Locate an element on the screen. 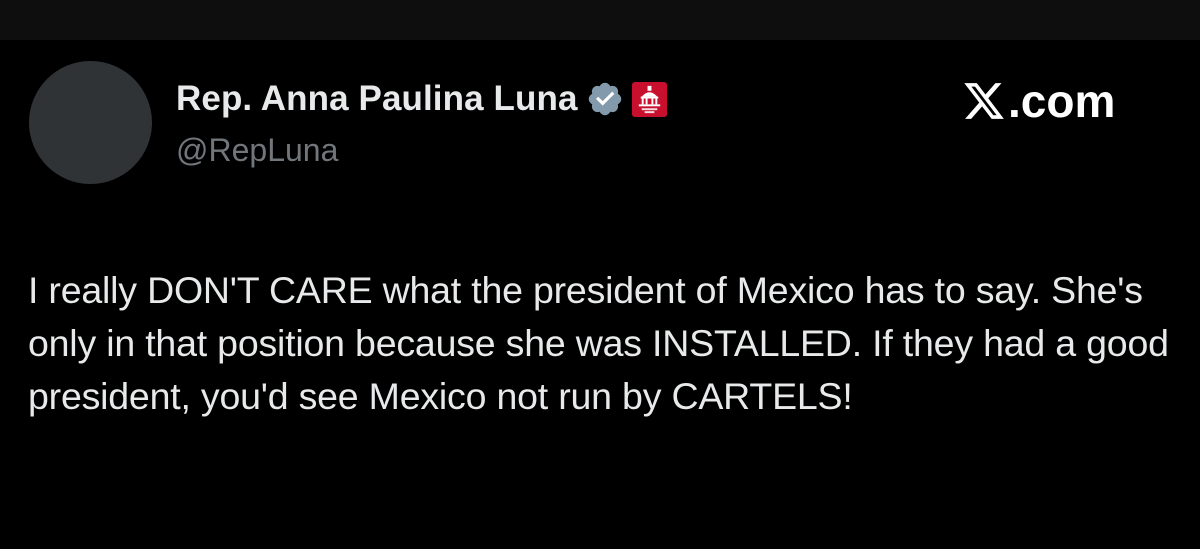  avatar is located at coordinates (90, 122).